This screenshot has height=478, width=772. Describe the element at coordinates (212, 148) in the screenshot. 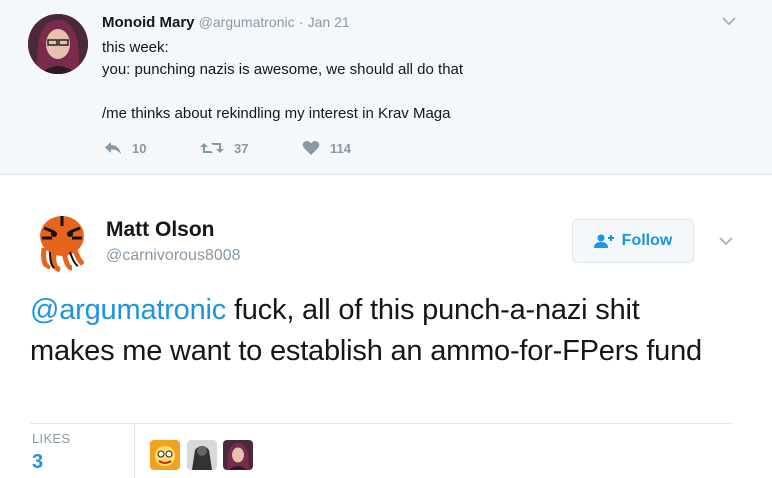

I see `retweet-icon` at that location.